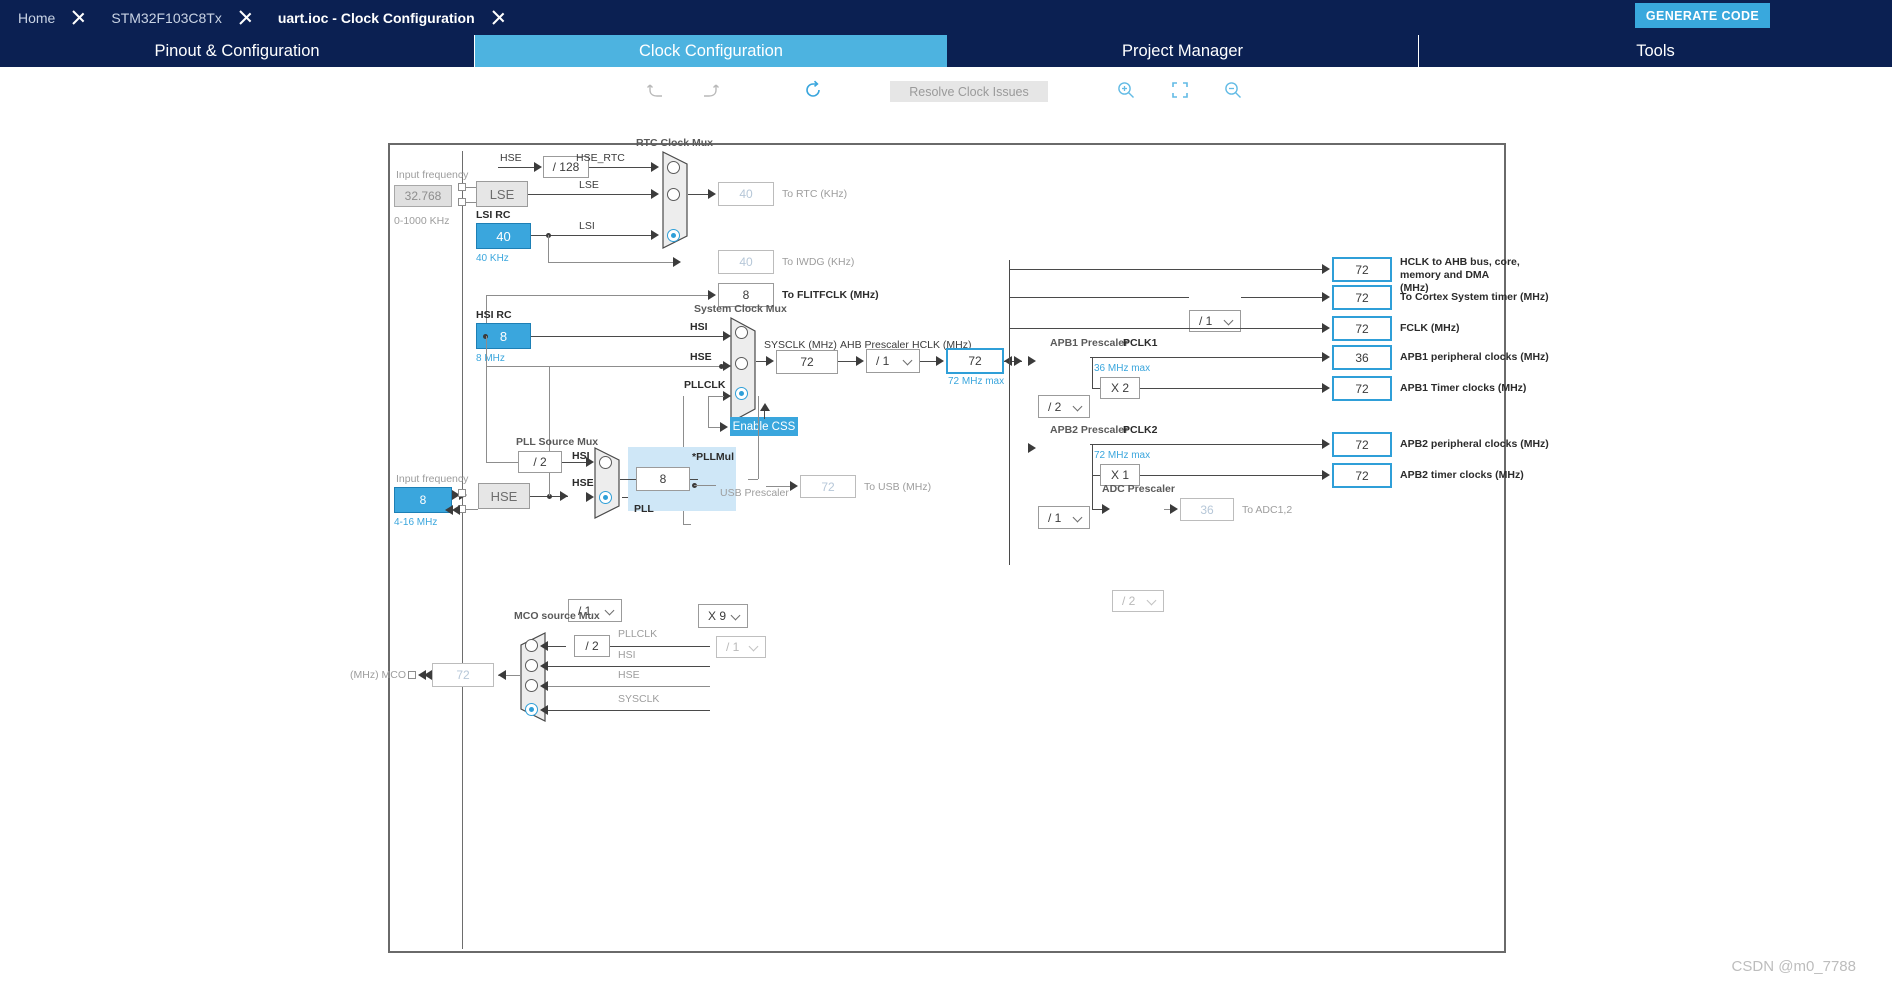  What do you see at coordinates (1702, 15) in the screenshot?
I see `generate-code-button: GENERATE CODE` at bounding box center [1702, 15].